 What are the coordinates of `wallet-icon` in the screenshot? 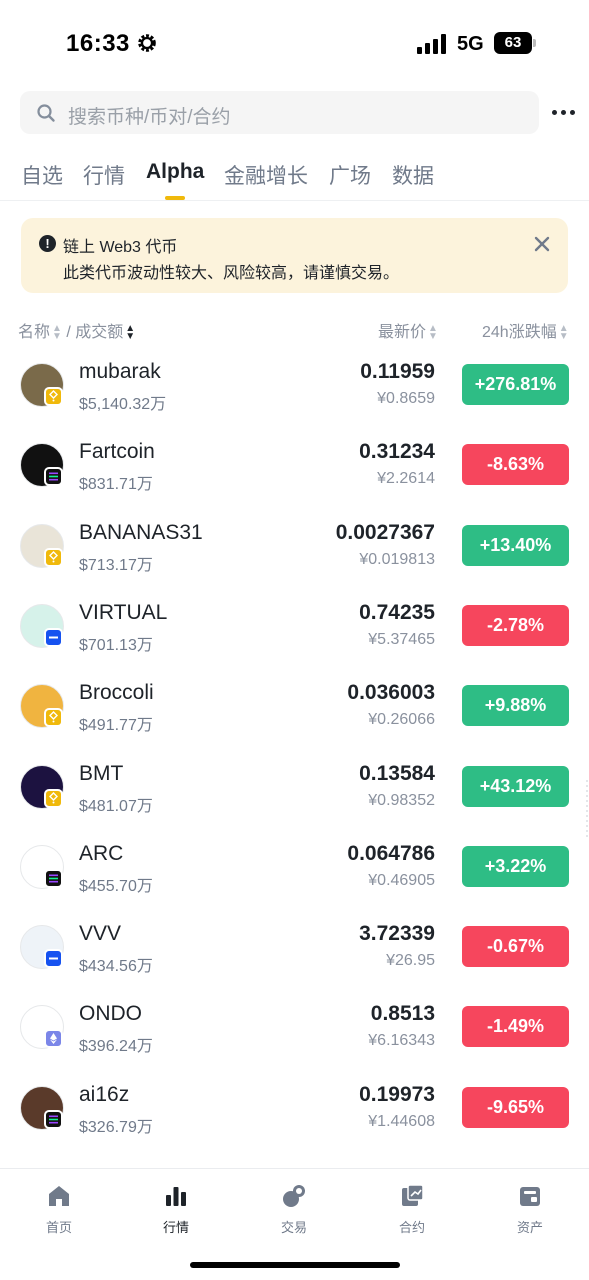 It's located at (530, 1196).